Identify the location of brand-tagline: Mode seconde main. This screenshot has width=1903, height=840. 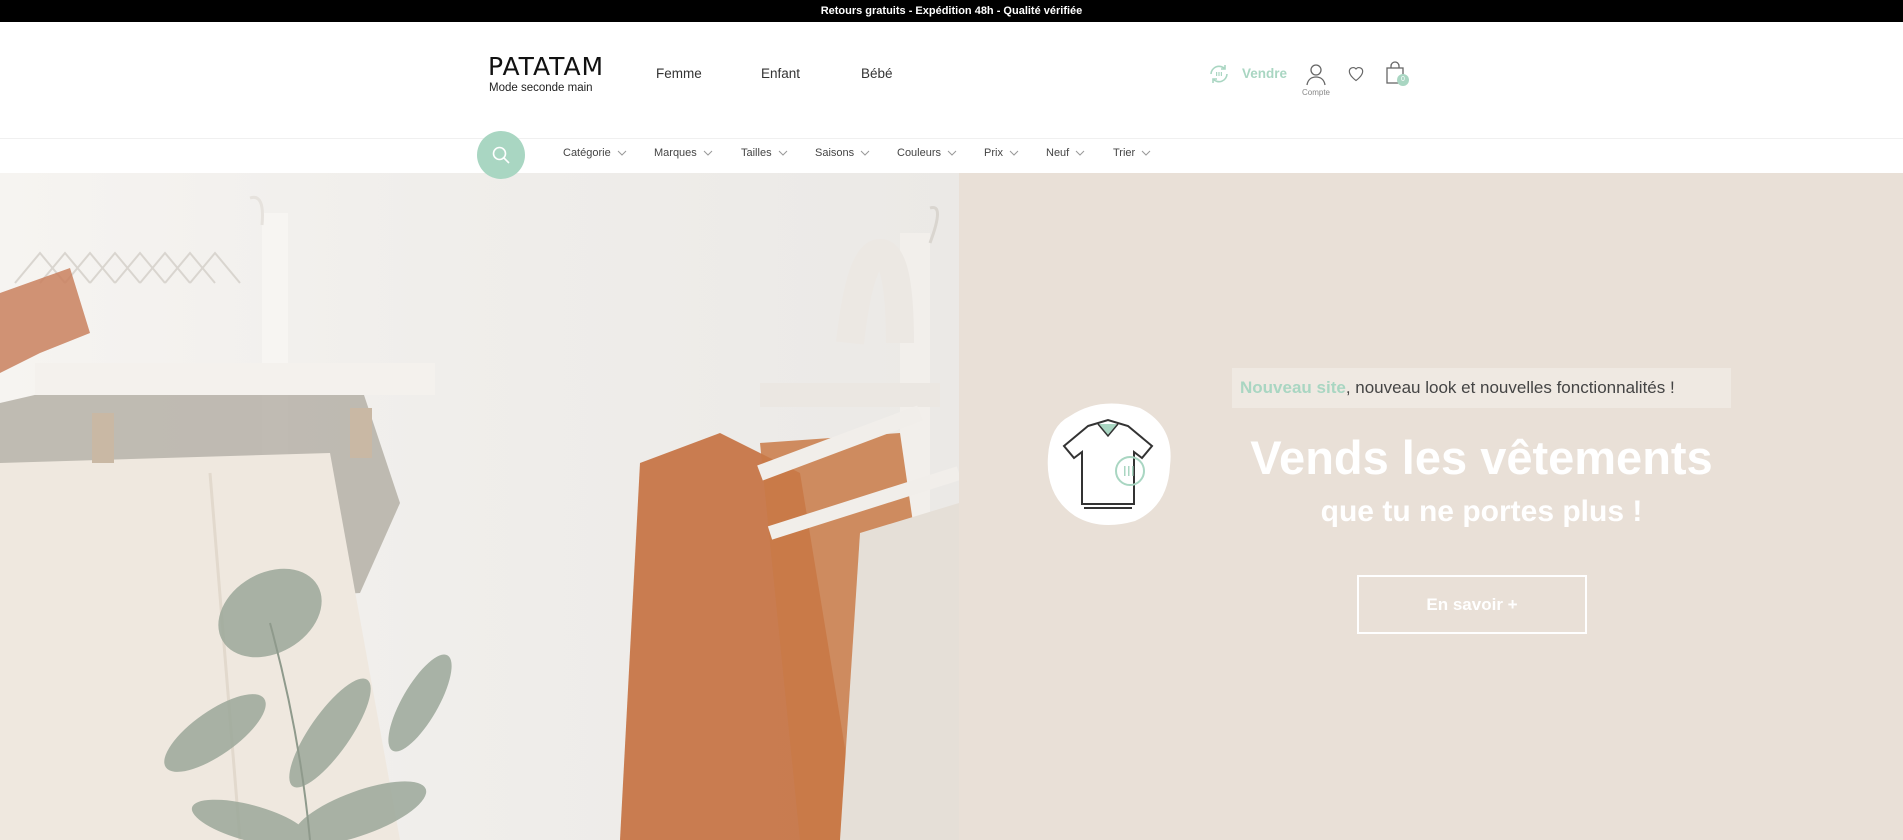
(541, 88).